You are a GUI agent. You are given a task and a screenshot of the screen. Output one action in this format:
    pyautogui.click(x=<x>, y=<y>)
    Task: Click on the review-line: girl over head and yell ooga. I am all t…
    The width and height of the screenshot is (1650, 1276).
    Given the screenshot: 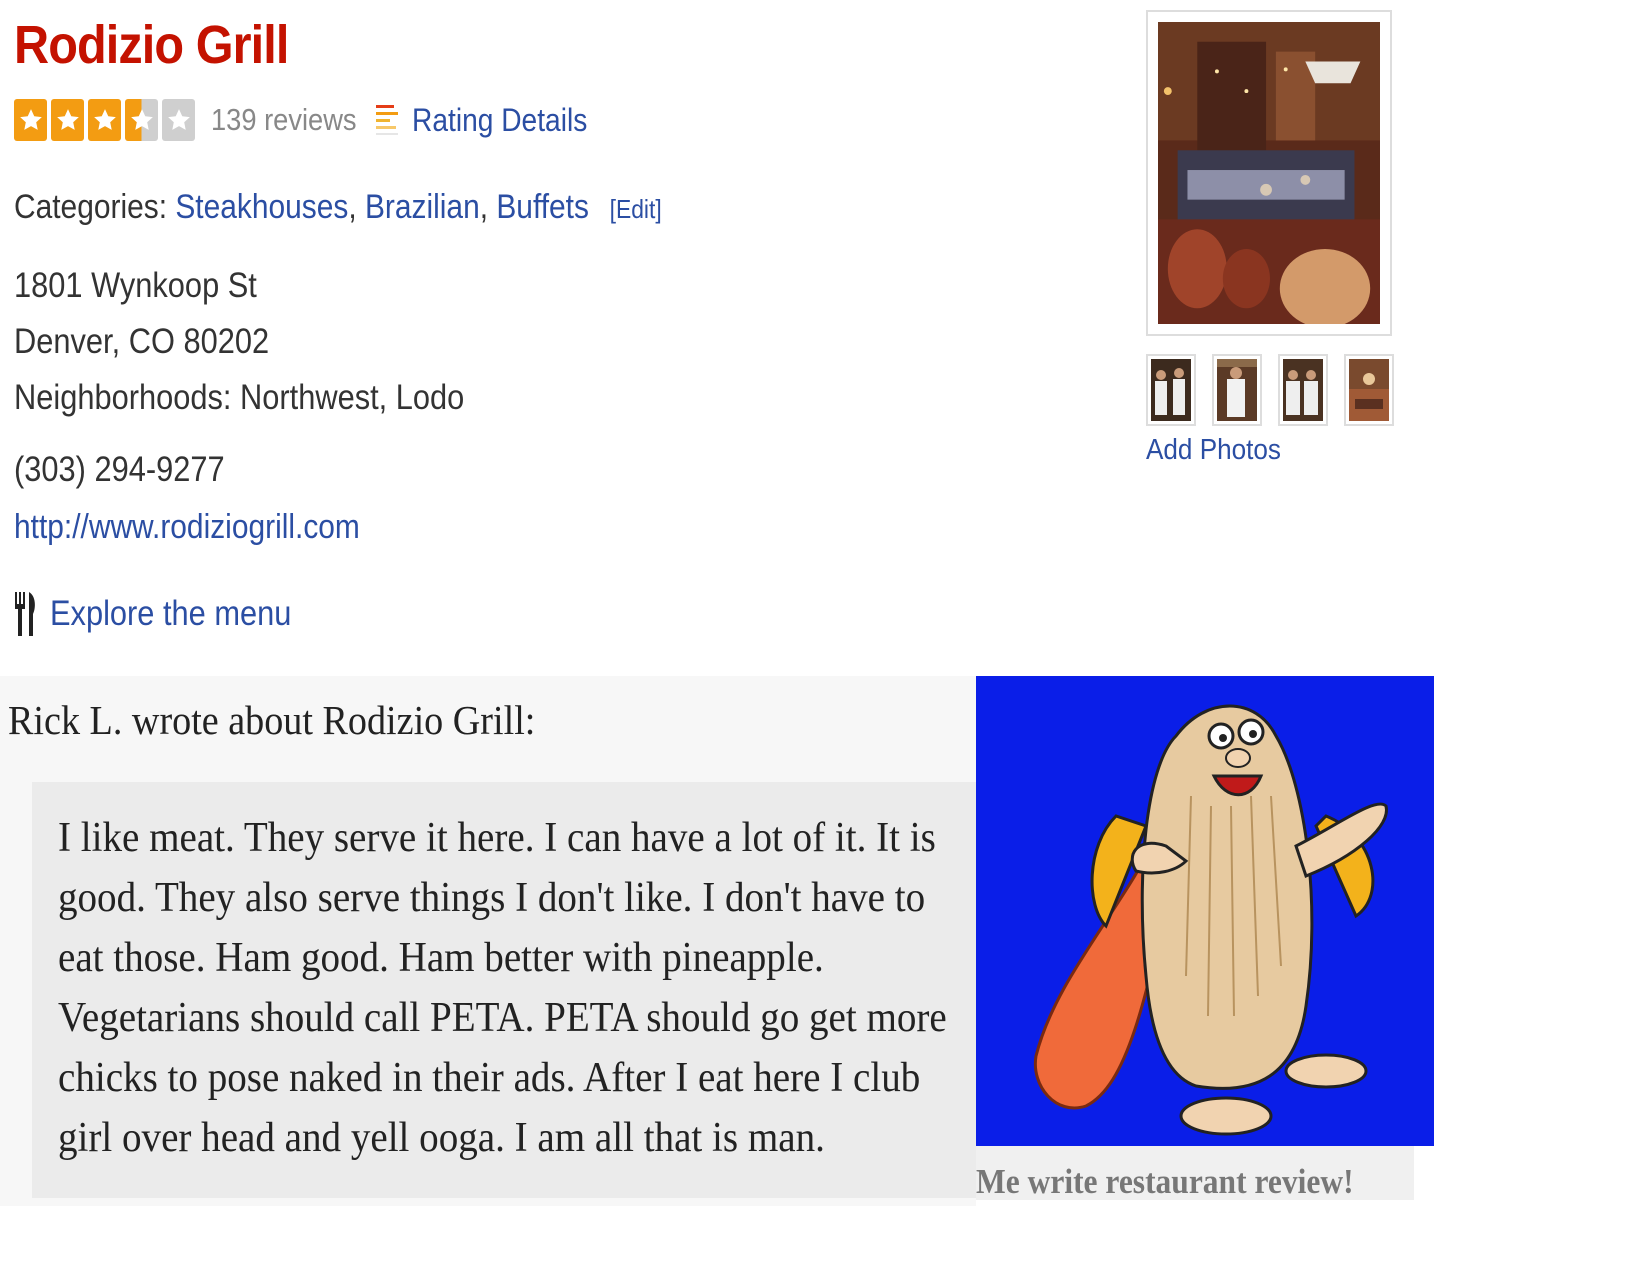 What is the action you would take?
    pyautogui.click(x=441, y=1138)
    